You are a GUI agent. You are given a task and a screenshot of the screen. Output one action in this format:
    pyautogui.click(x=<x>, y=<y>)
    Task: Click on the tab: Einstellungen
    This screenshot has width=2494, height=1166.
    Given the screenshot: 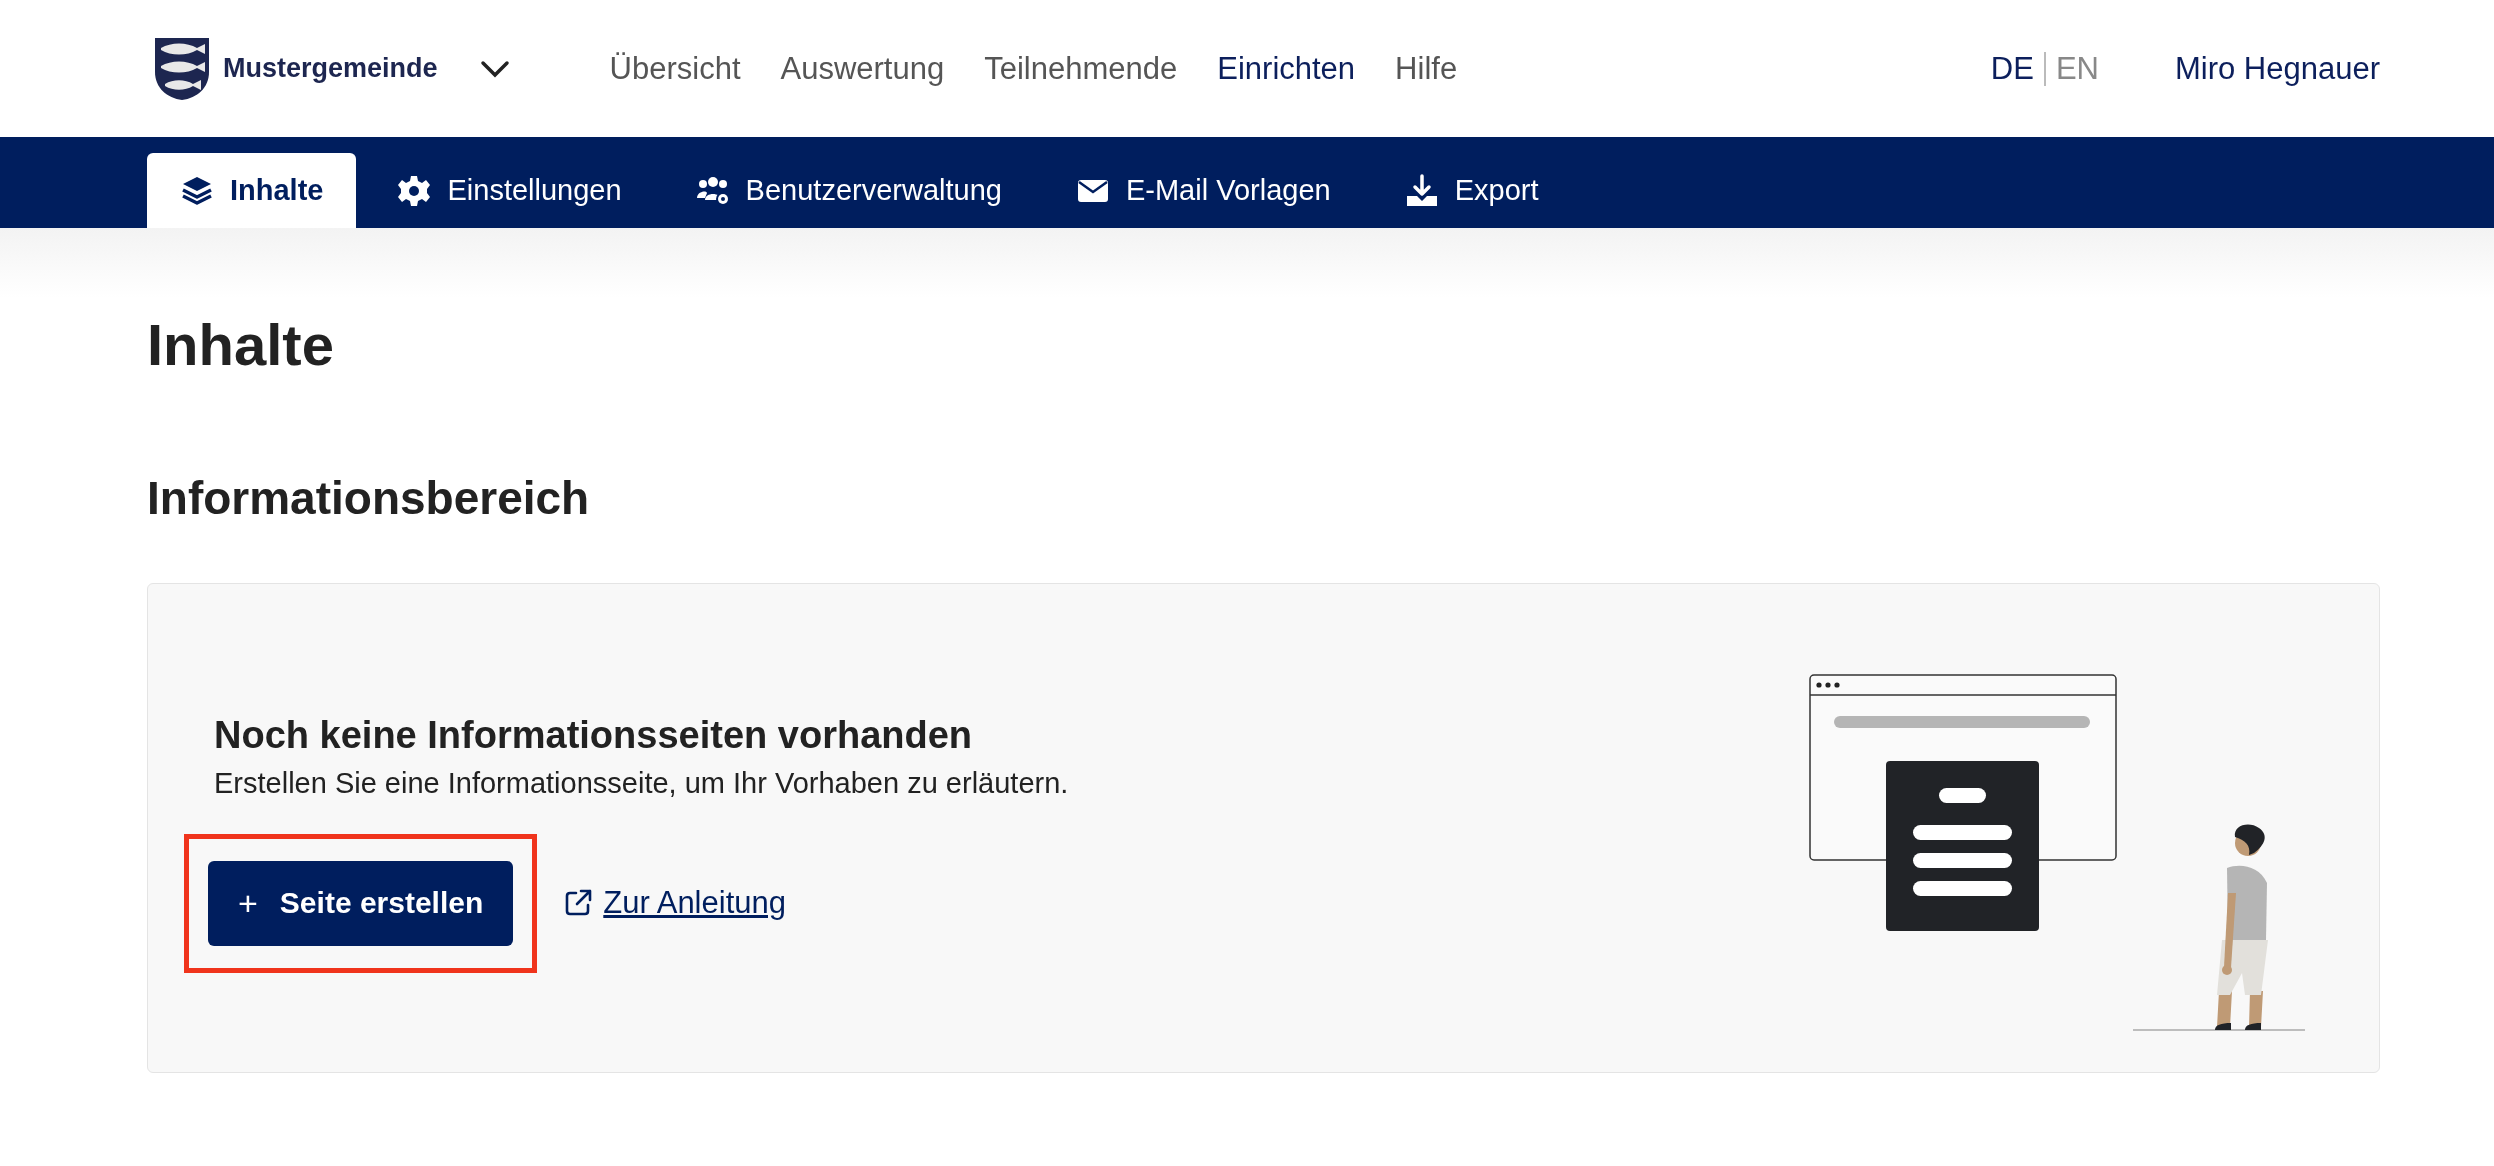 What is the action you would take?
    pyautogui.click(x=509, y=190)
    